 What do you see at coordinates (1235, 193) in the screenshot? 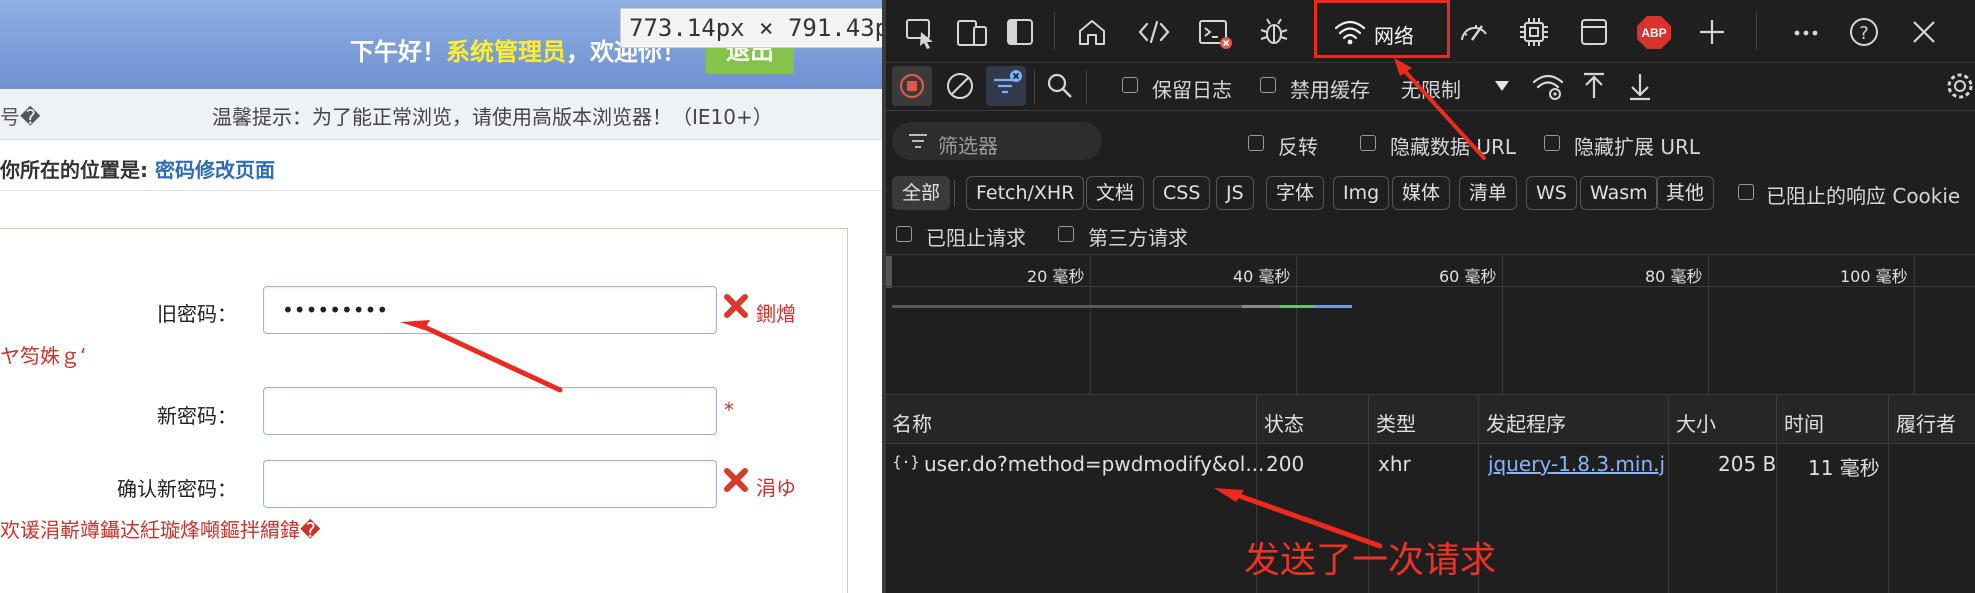
I see `type-filter-js: JS` at bounding box center [1235, 193].